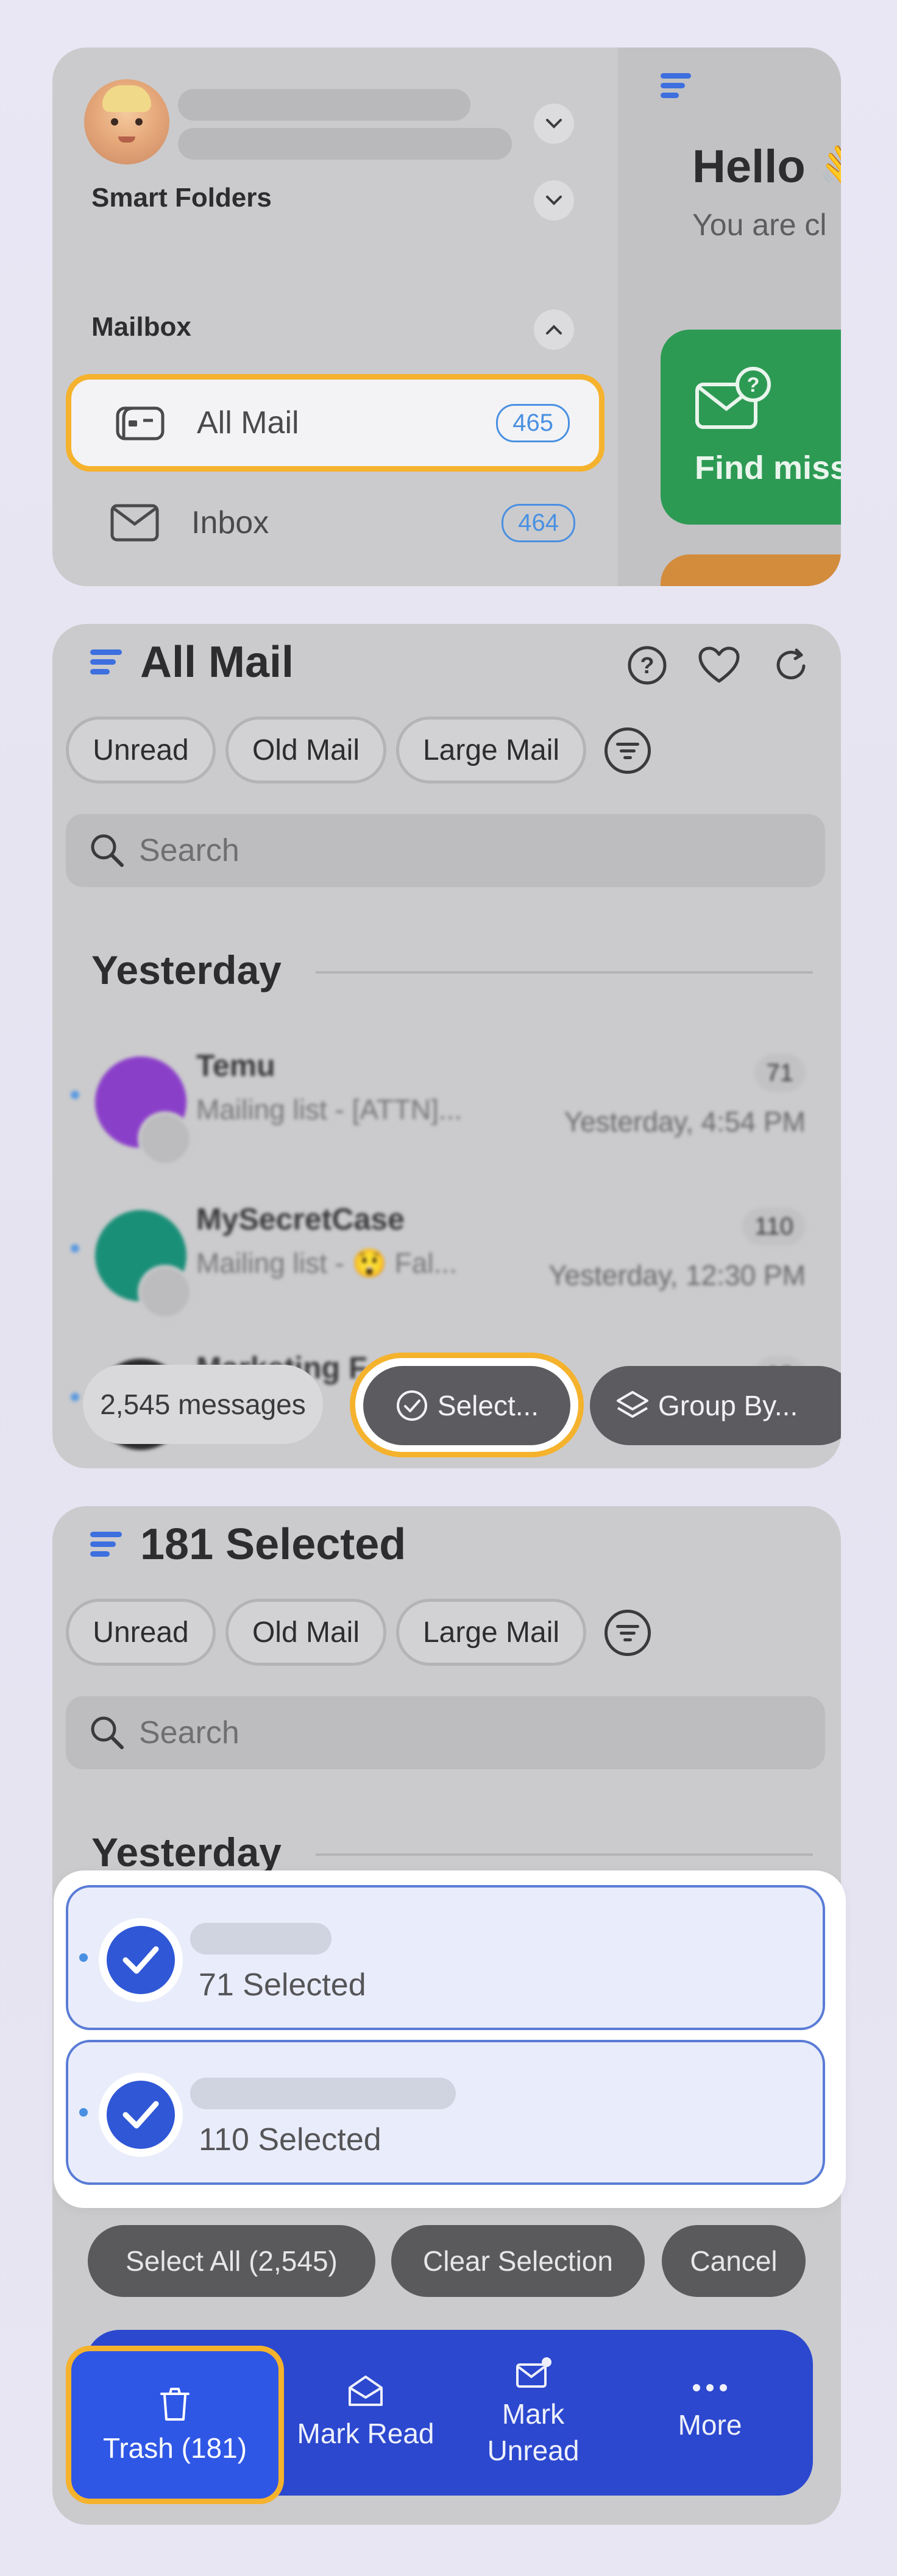 The width and height of the screenshot is (897, 2576). I want to click on more-dots-icon, so click(710, 2388).